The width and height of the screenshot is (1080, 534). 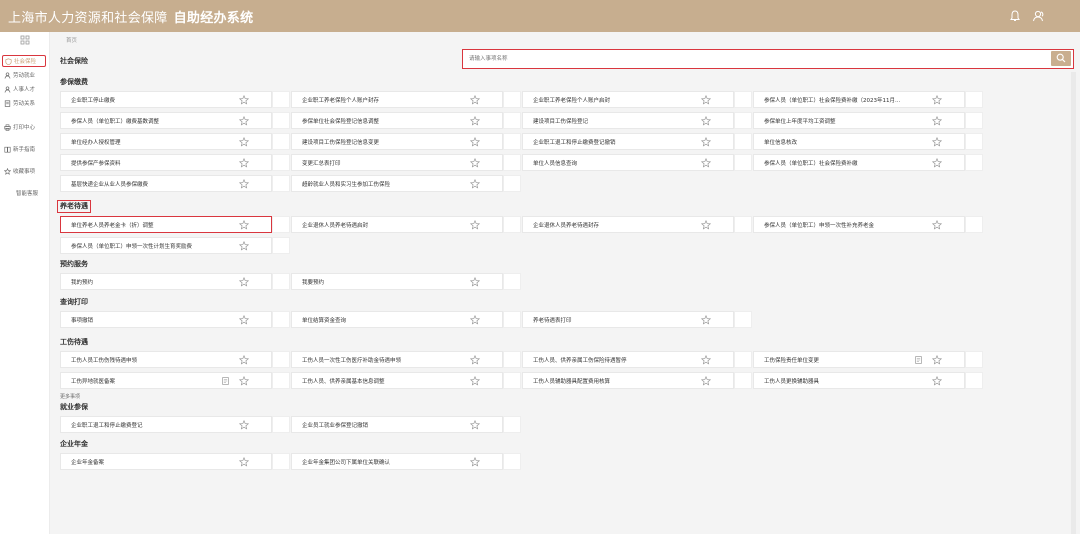 What do you see at coordinates (352, 361) in the screenshot?
I see `service-item-label: 工伤人员一次性工伤医疗补助金待遇申领` at bounding box center [352, 361].